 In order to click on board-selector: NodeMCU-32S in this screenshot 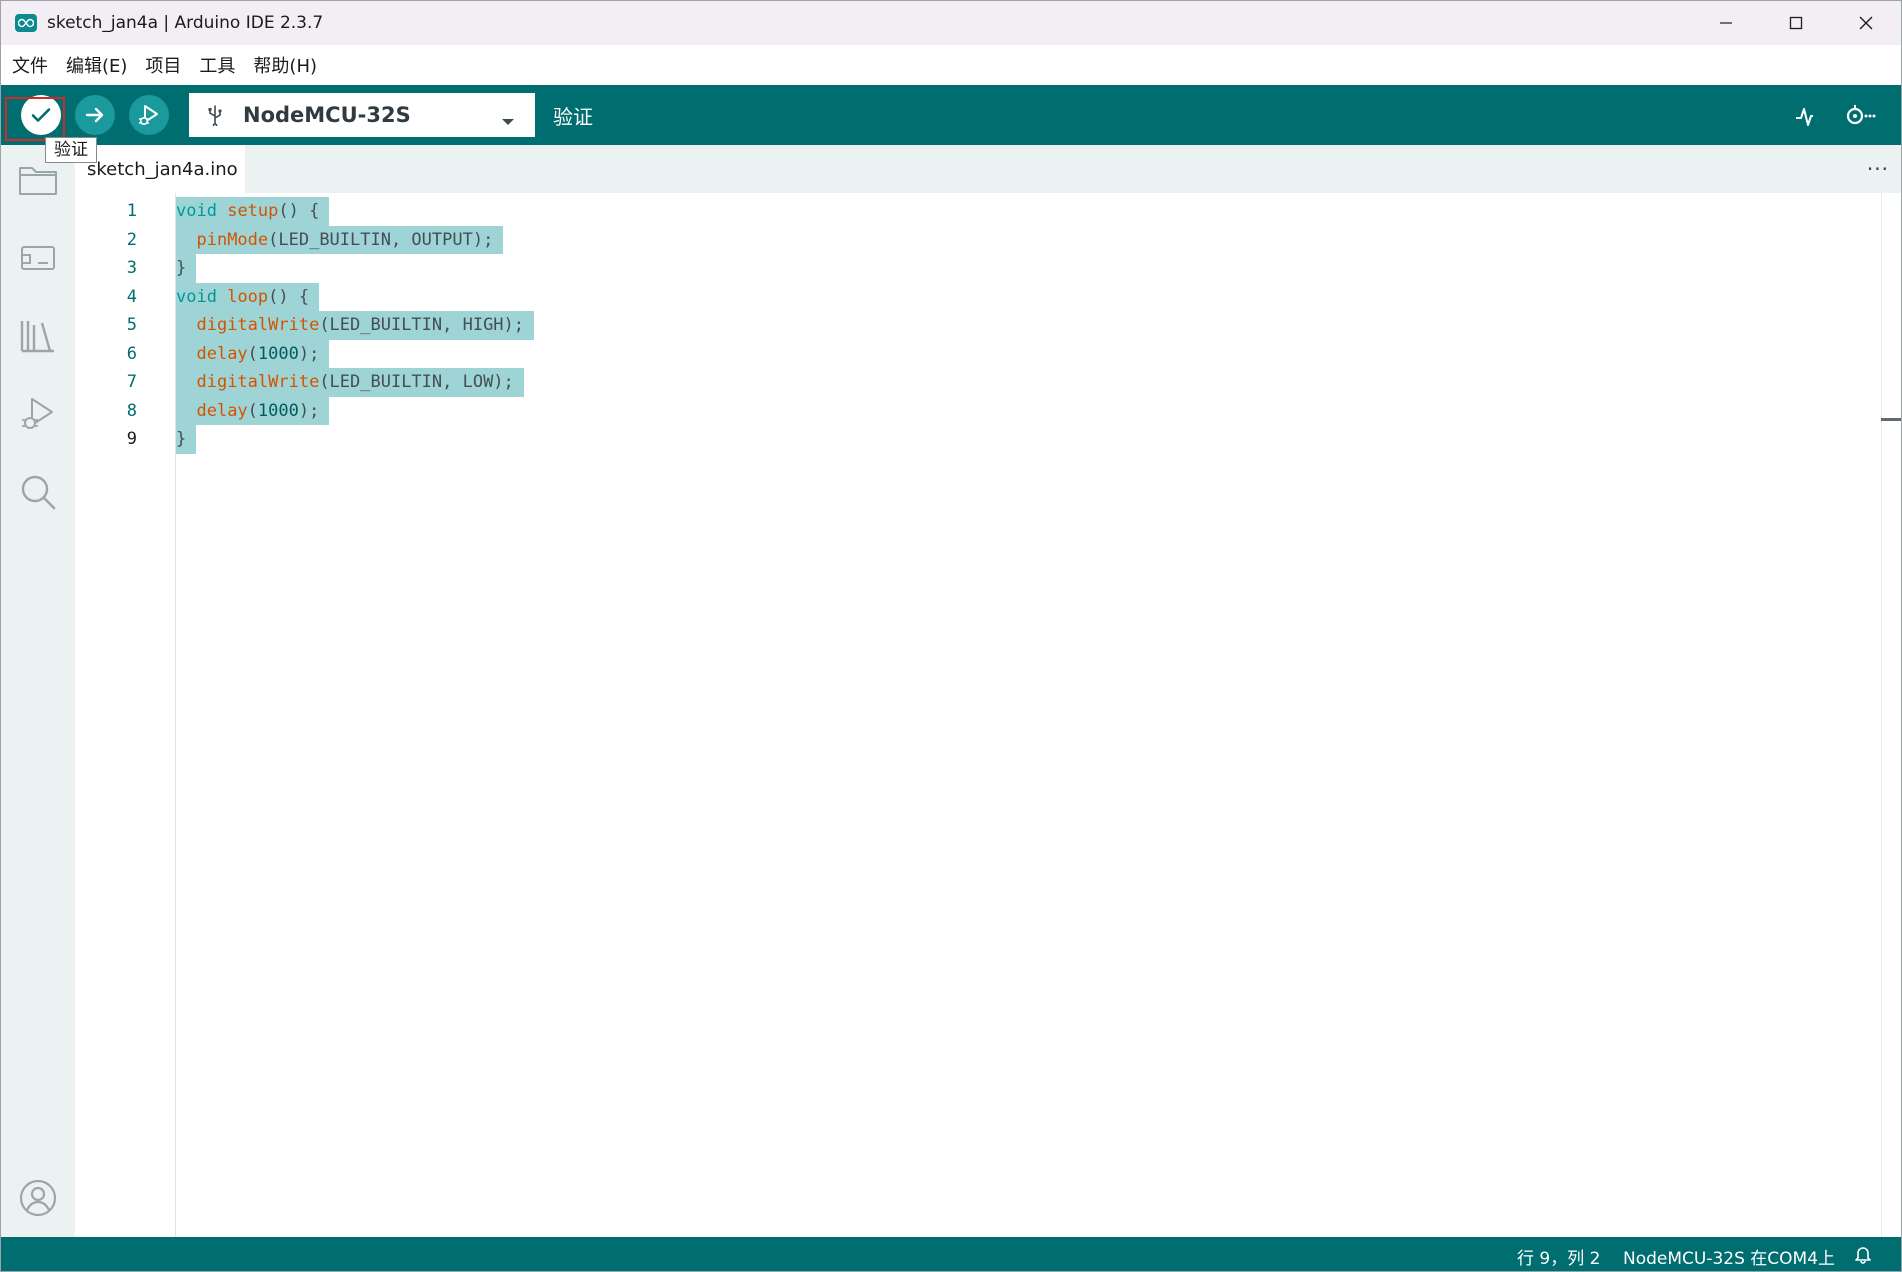, I will do `click(362, 115)`.